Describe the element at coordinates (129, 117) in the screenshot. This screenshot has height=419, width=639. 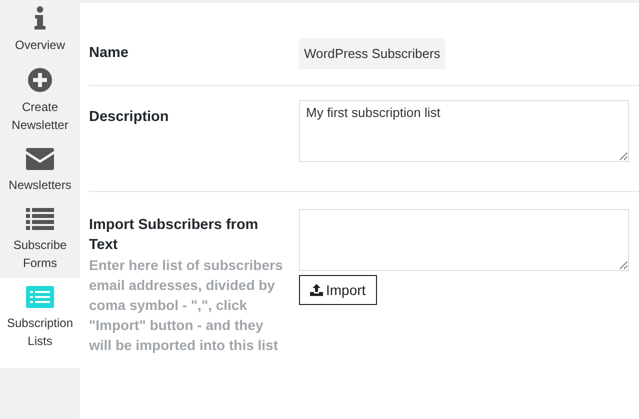
I see `field-label: Description` at that location.